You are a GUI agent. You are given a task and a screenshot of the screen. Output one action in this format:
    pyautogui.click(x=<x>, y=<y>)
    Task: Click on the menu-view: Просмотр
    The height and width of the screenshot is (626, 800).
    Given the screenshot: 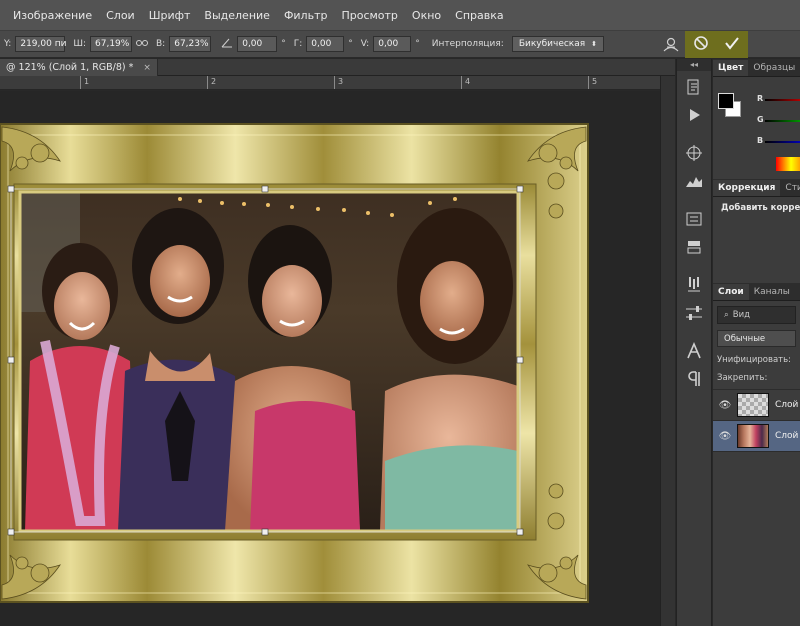 What is the action you would take?
    pyautogui.click(x=369, y=15)
    